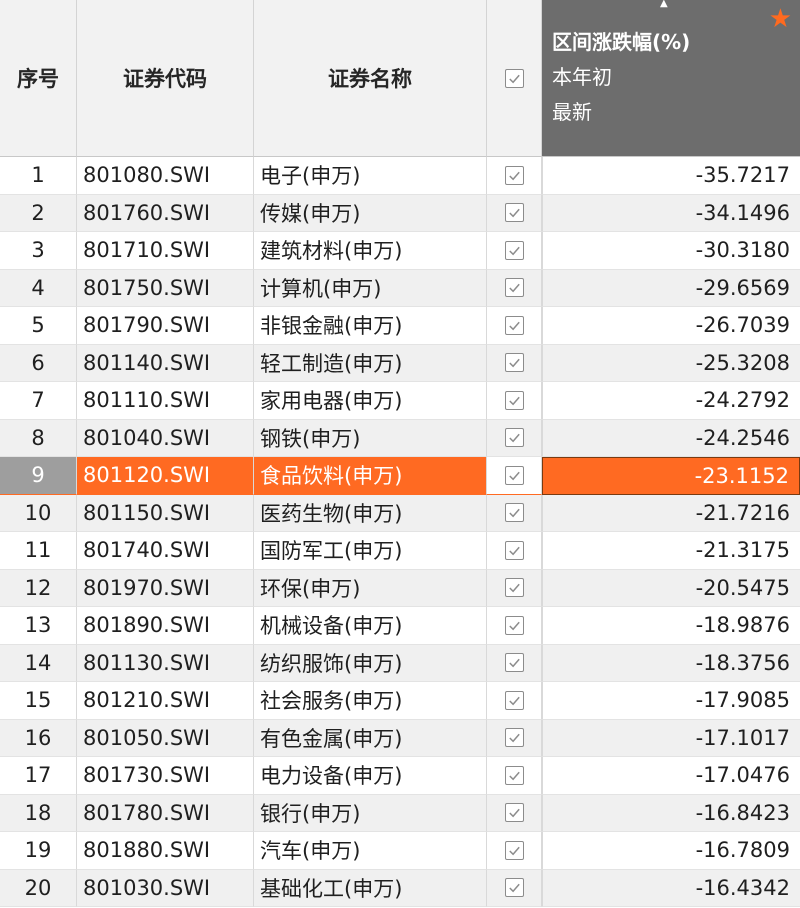 Image resolution: width=800 pixels, height=908 pixels. I want to click on row-code: 801710.SWI, so click(165, 251).